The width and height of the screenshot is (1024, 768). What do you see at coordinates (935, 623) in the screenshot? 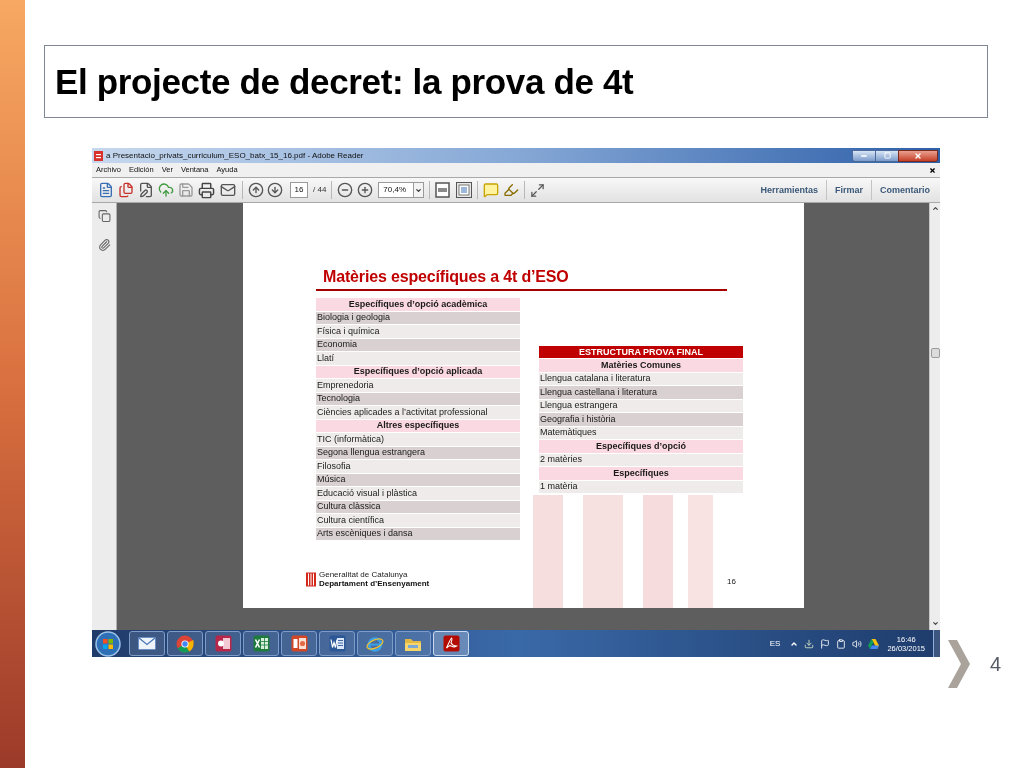
I see `scroll-down-icon` at bounding box center [935, 623].